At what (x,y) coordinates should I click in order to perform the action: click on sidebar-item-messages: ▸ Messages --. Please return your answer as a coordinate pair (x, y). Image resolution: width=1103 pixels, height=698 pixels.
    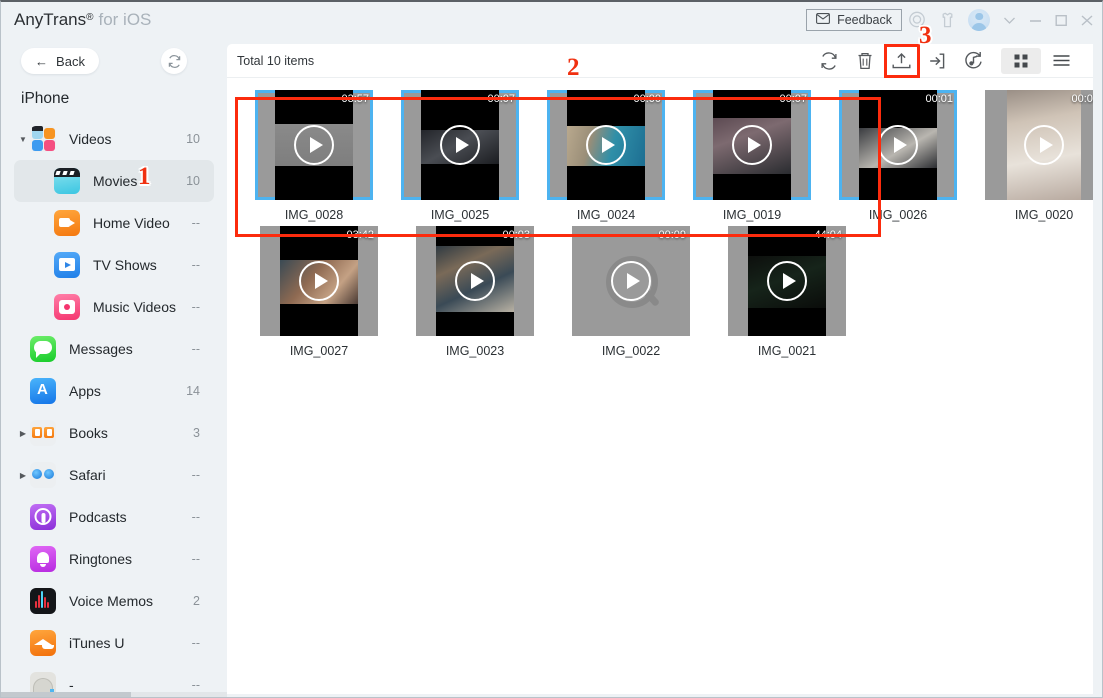
    Looking at the image, I should click on (114, 349).